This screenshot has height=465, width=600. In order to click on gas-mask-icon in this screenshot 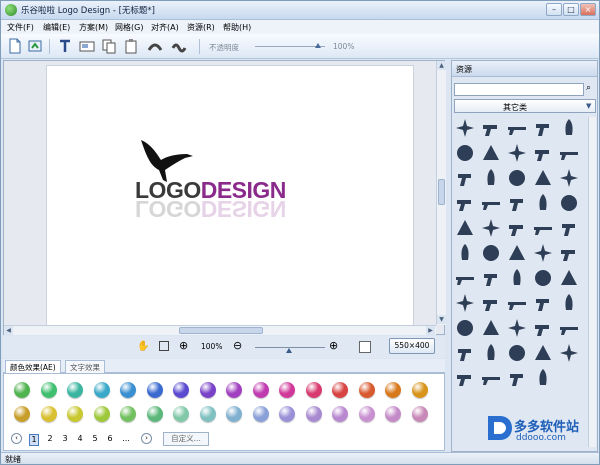, I will do `click(517, 303)`.